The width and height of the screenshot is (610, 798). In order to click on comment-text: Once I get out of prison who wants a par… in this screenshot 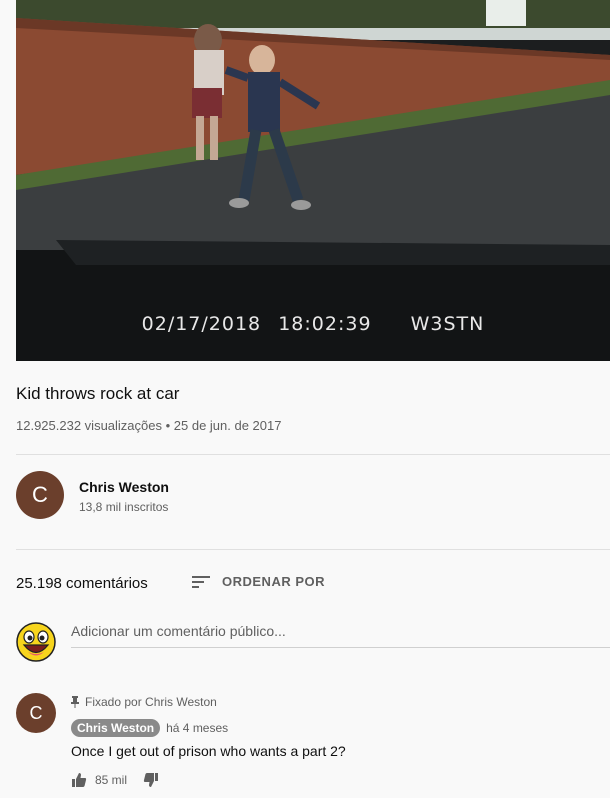, I will do `click(208, 751)`.